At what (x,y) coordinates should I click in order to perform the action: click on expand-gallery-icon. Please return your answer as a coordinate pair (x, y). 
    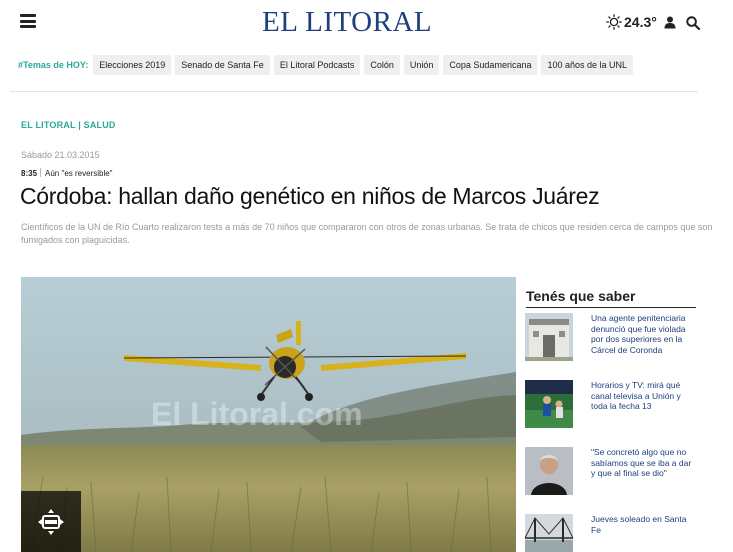
    Looking at the image, I should click on (51, 521).